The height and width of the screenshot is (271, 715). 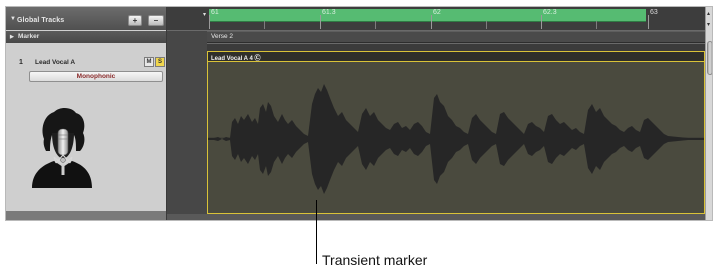 What do you see at coordinates (236, 59) in the screenshot?
I see `region-name: Lead Vocal A 4 Ⓒ` at bounding box center [236, 59].